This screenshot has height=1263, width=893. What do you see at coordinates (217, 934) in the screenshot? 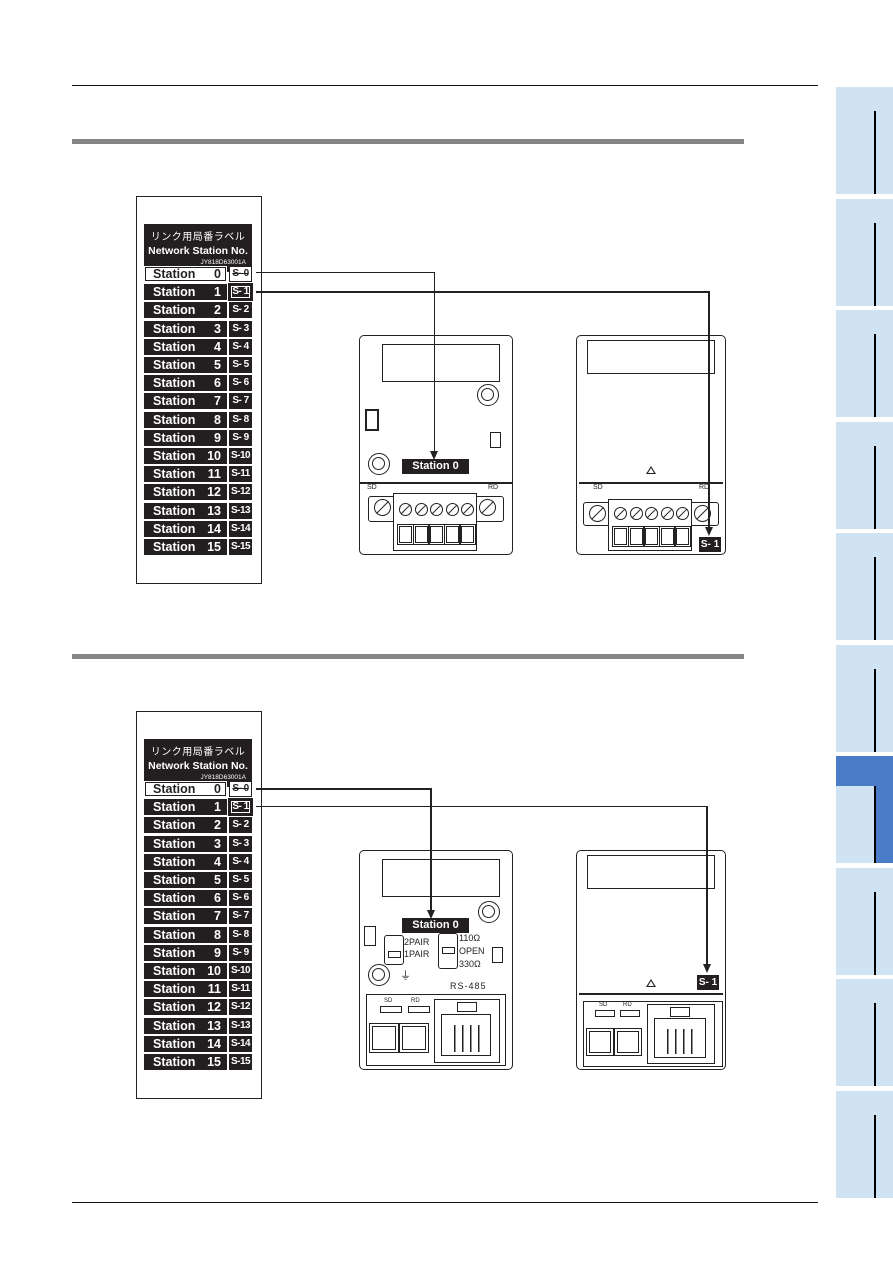
I see `station-number: 8` at bounding box center [217, 934].